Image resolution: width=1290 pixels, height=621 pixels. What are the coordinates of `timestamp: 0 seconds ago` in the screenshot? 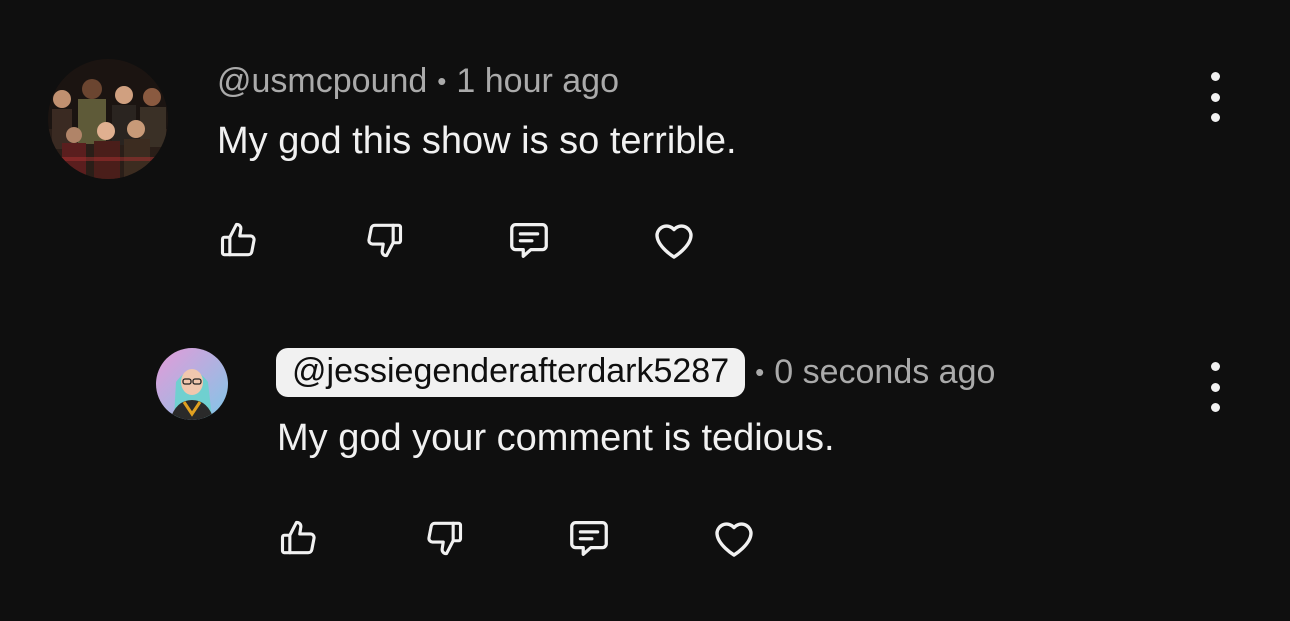 It's located at (885, 372).